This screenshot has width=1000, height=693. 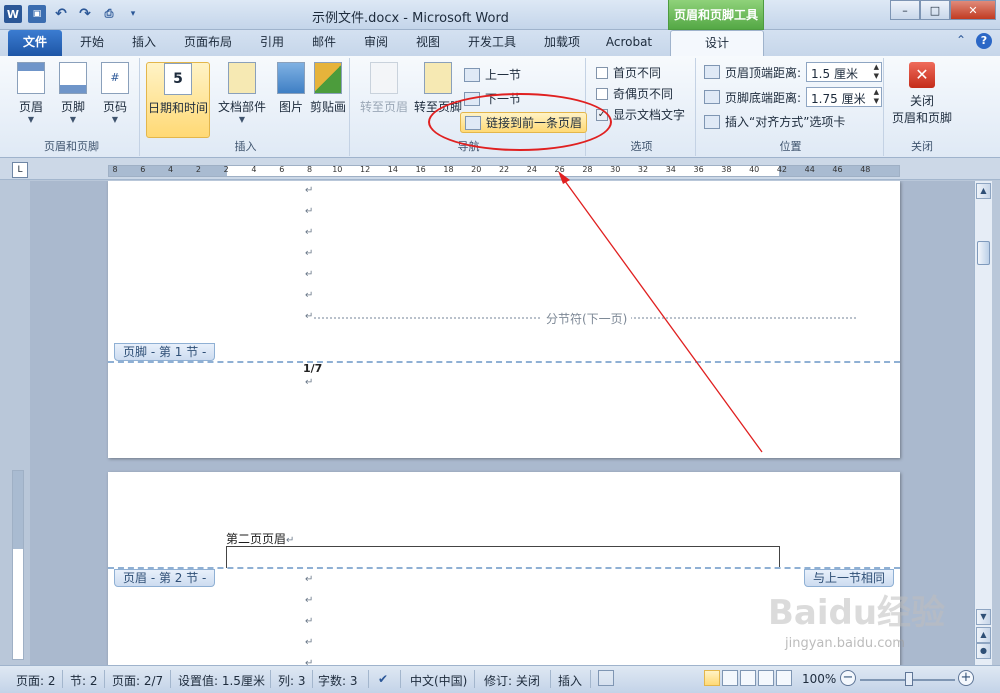 What do you see at coordinates (983, 651) in the screenshot?
I see `browse-object-icon: ●` at bounding box center [983, 651].